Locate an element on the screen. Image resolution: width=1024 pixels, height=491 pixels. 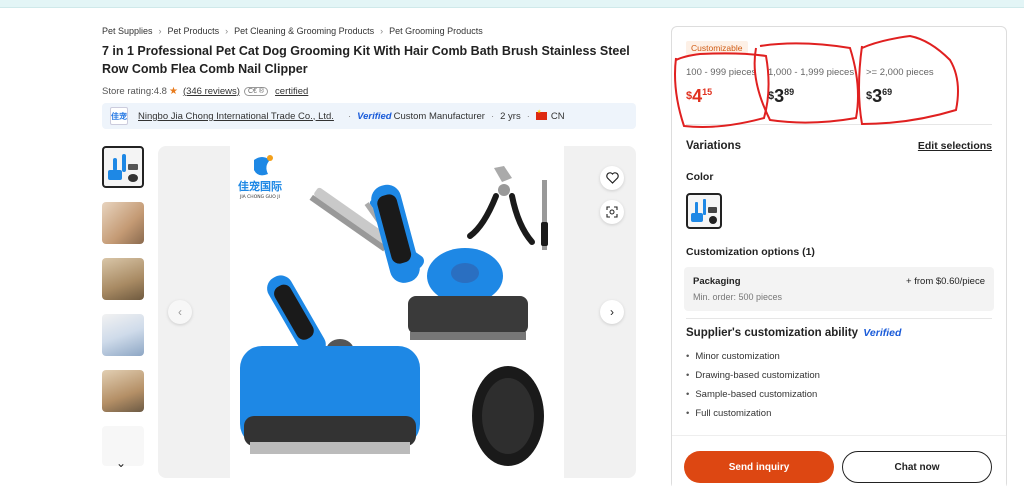
action-bar: Send inquiry Chat now is located at coordinates (839, 463).